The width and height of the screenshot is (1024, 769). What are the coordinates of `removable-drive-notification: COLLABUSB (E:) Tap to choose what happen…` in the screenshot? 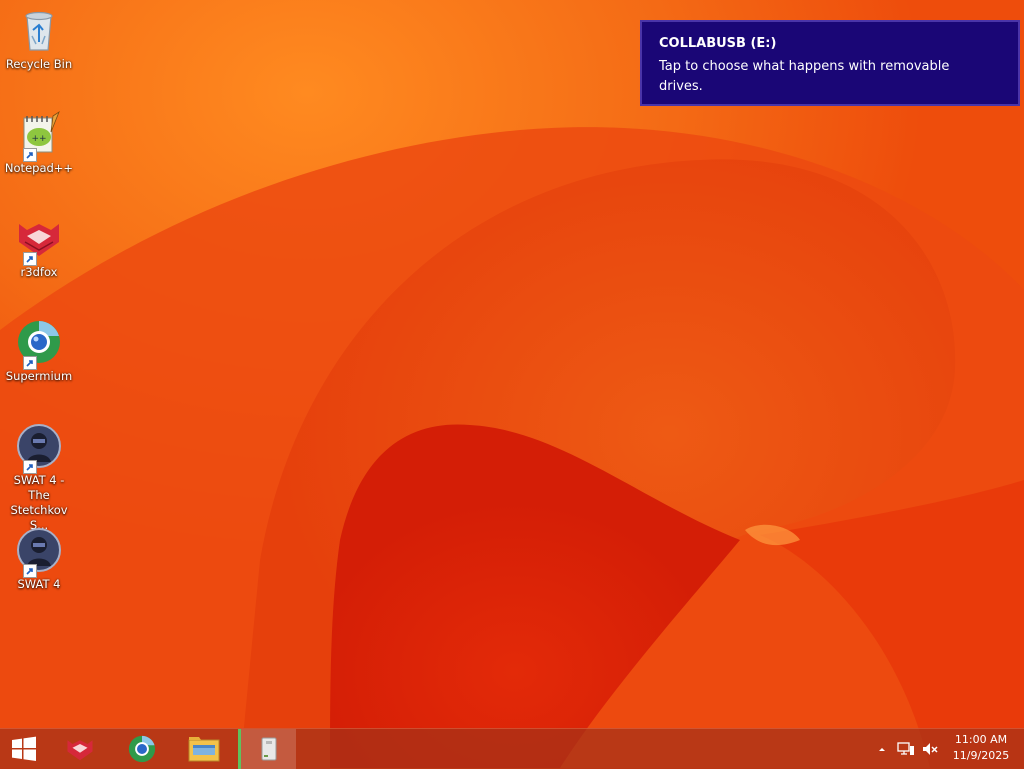 It's located at (830, 63).